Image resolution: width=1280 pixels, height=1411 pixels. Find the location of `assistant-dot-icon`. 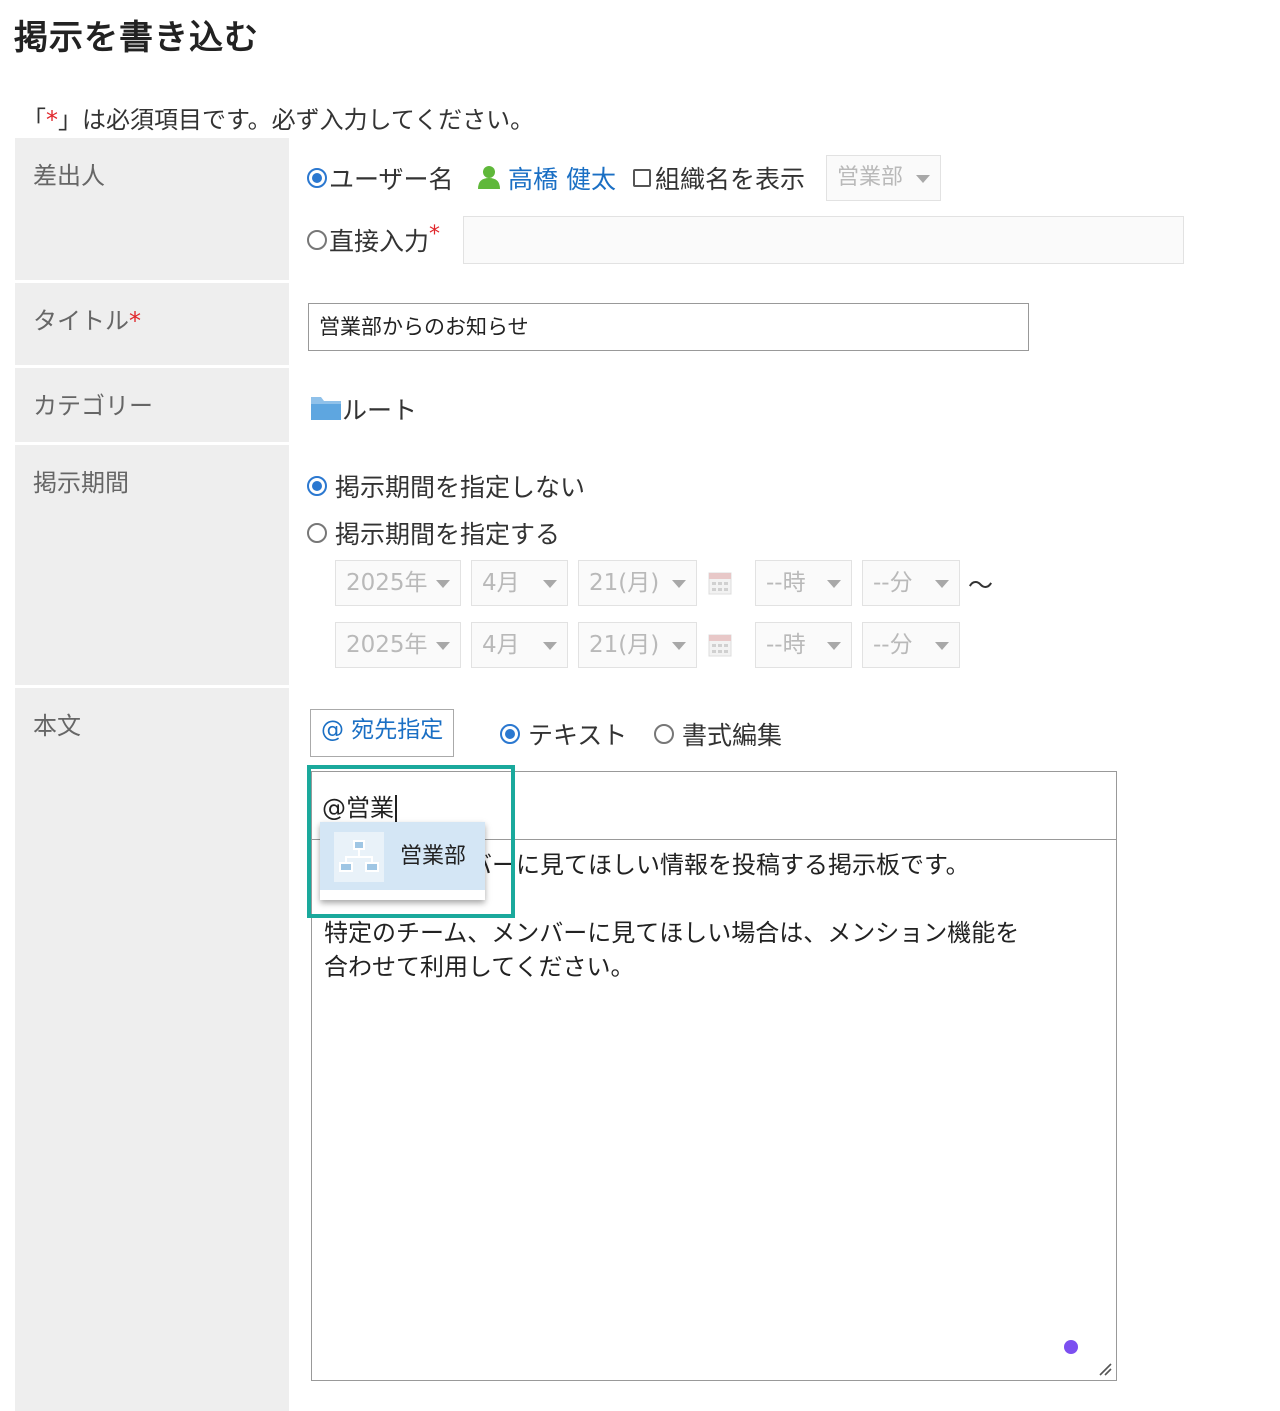

assistant-dot-icon is located at coordinates (1071, 1347).